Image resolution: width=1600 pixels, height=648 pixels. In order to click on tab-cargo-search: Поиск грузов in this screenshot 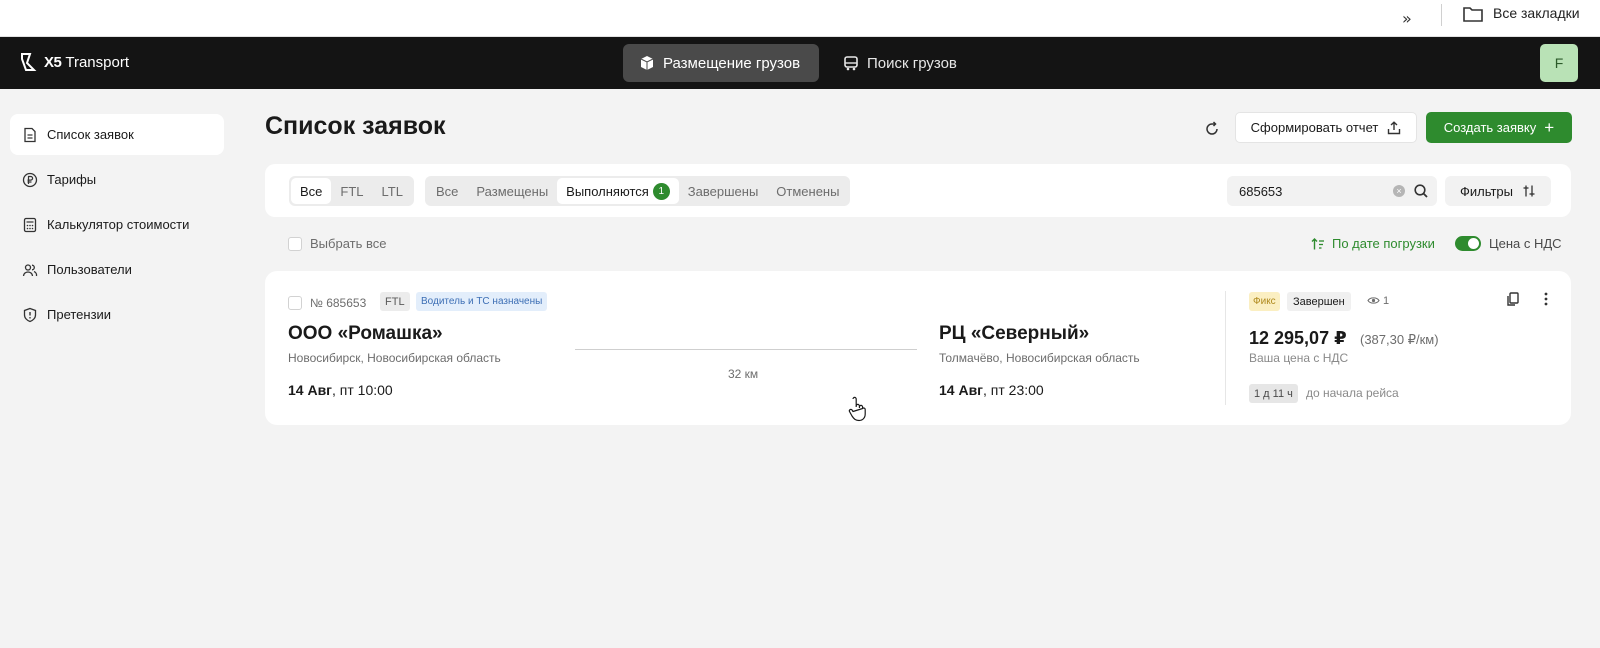, I will do `click(902, 63)`.